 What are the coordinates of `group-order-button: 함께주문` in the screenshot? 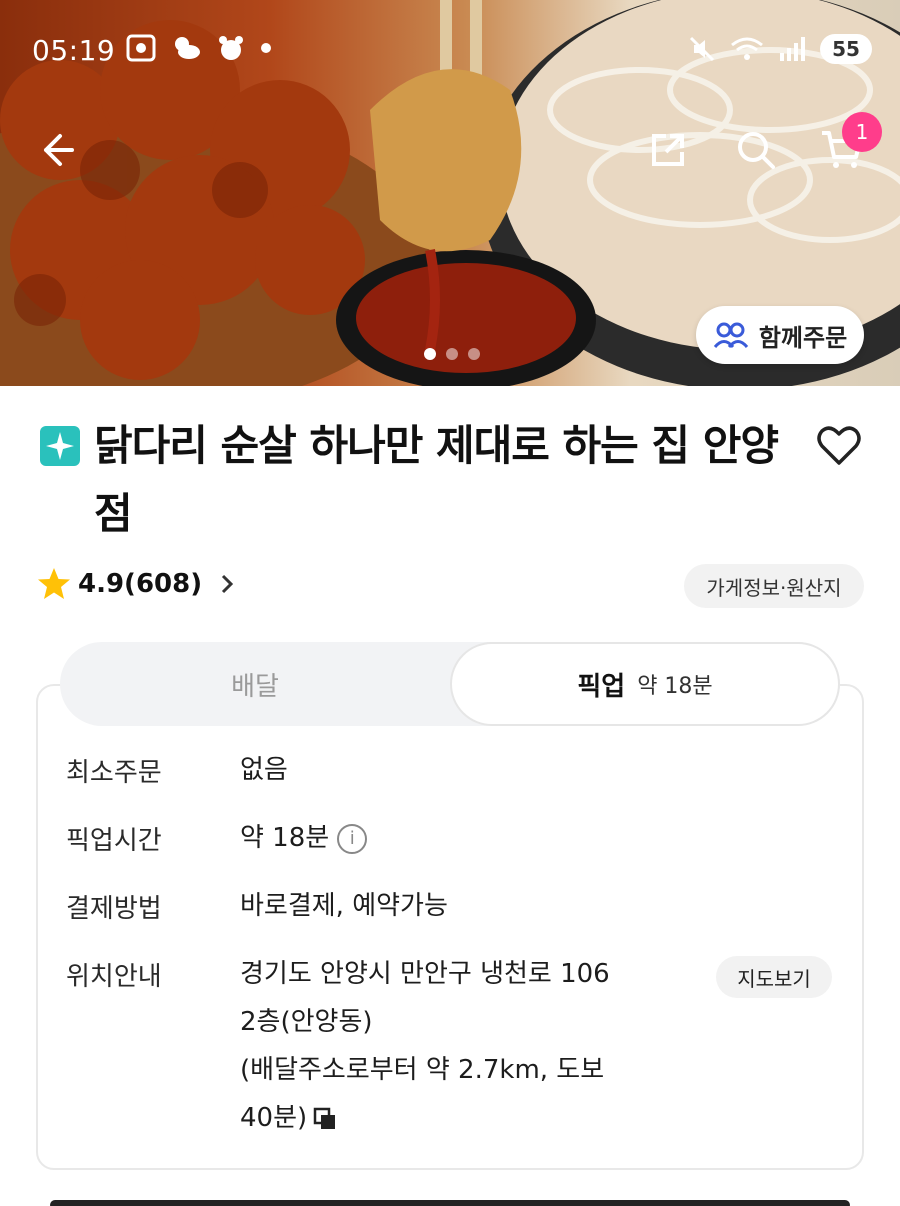 It's located at (780, 335).